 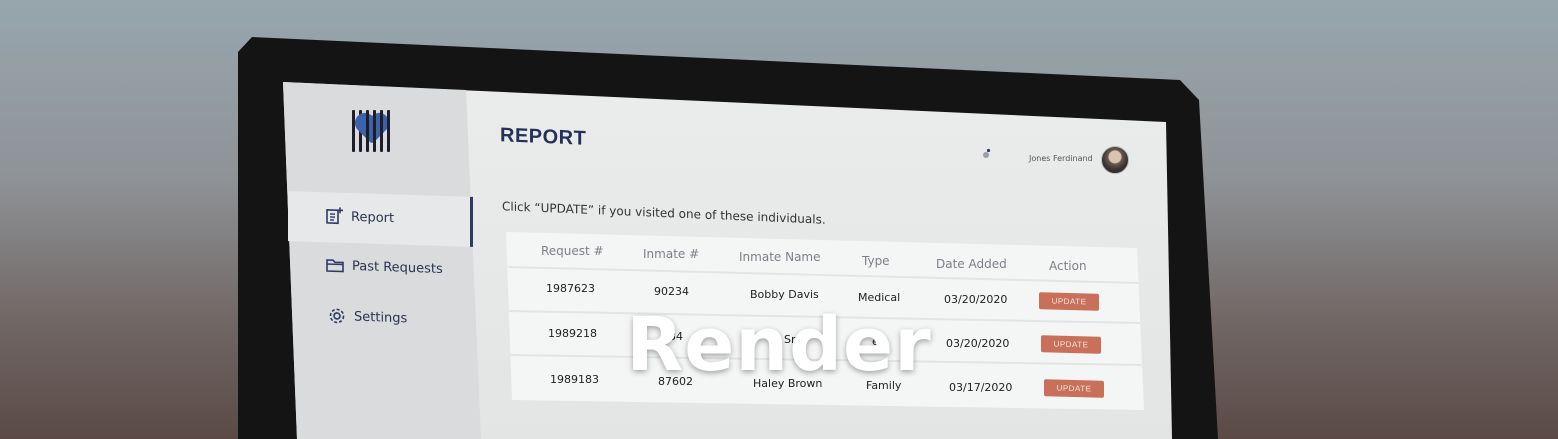 I want to click on user-name: Jones Ferdinand, so click(x=1061, y=158).